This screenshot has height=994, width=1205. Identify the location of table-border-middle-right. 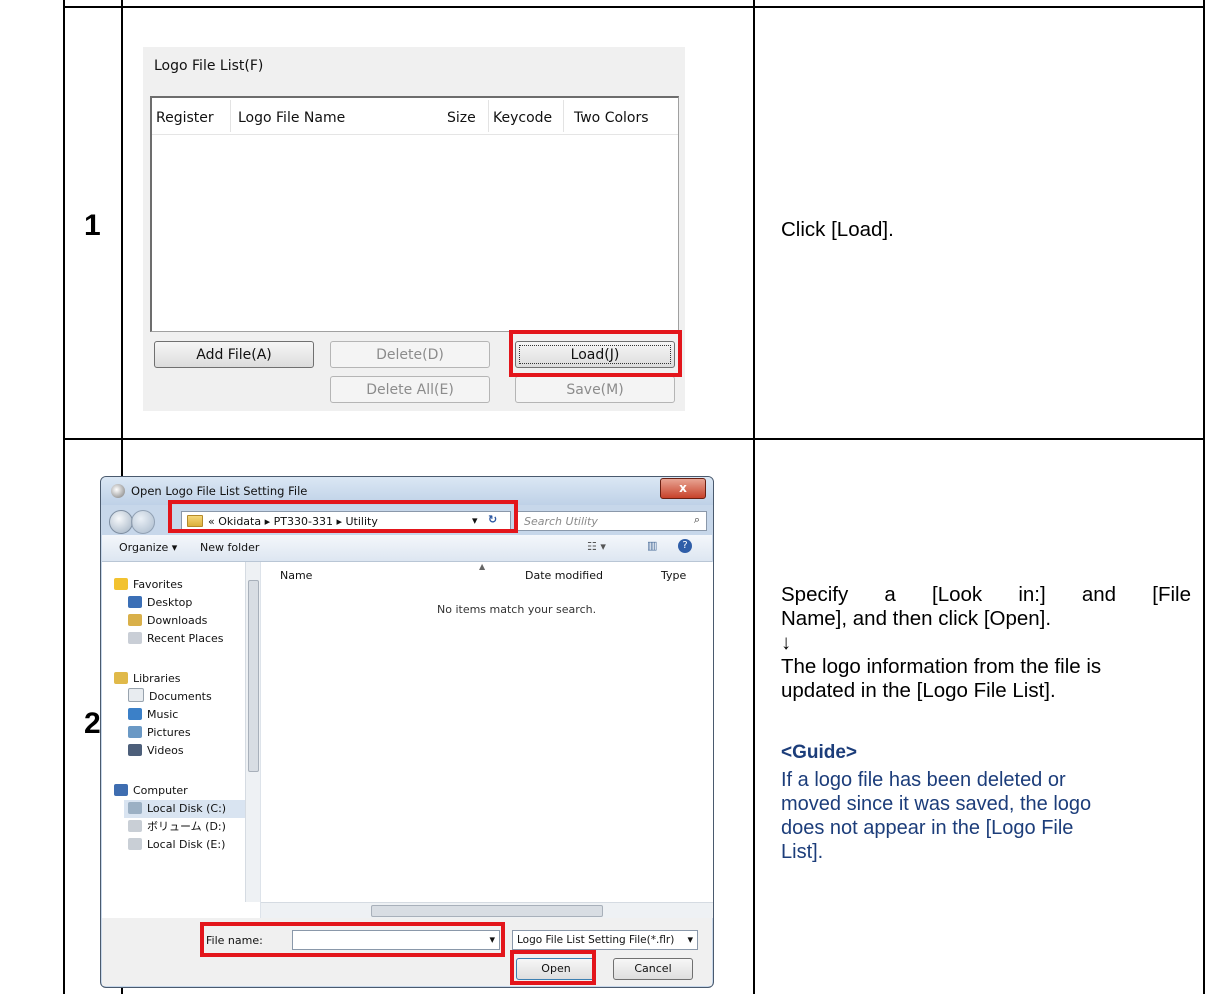
(754, 497).